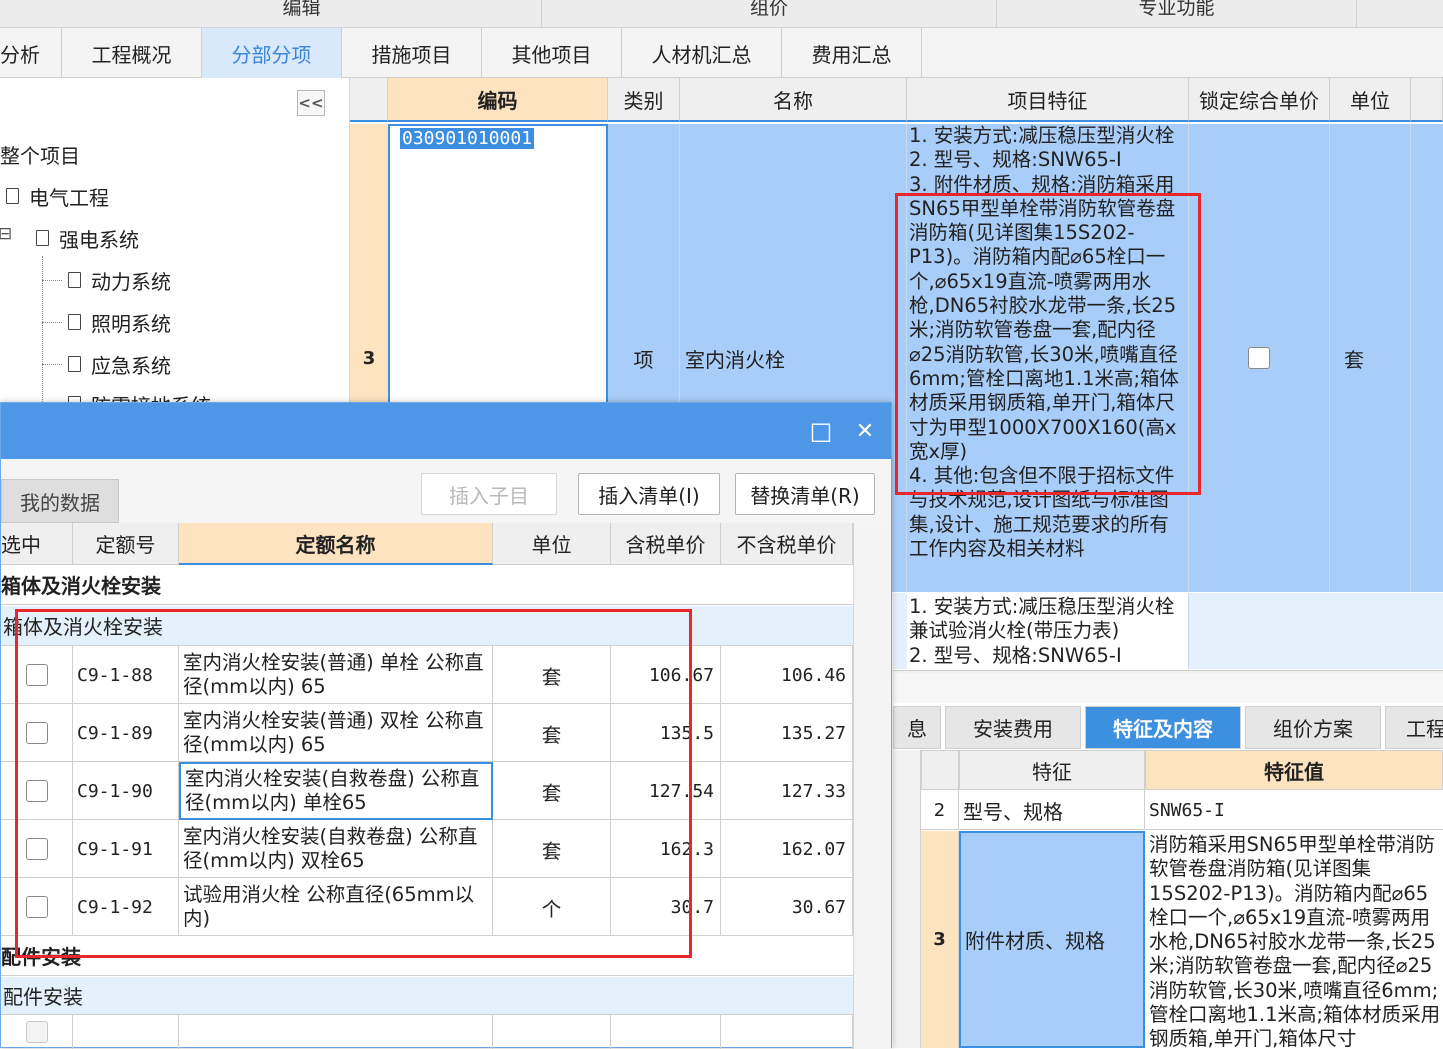 The width and height of the screenshot is (1443, 1049). Describe the element at coordinates (132, 53) in the screenshot. I see `tab-project-overview: 工程概况` at that location.